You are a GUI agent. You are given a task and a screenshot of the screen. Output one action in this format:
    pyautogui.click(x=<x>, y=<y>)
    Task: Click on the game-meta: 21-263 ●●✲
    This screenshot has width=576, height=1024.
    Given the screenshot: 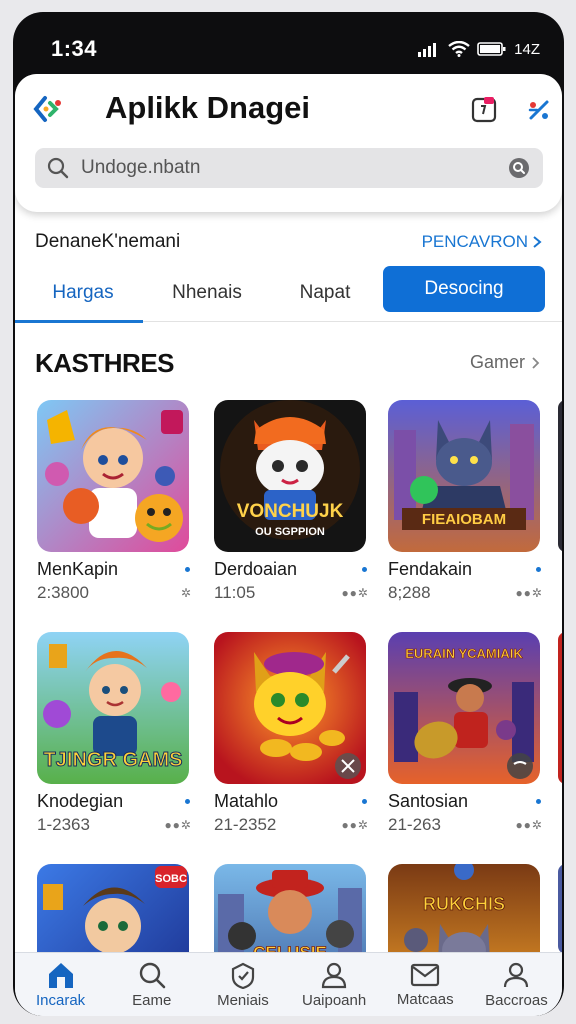 What is the action you would take?
    pyautogui.click(x=465, y=824)
    